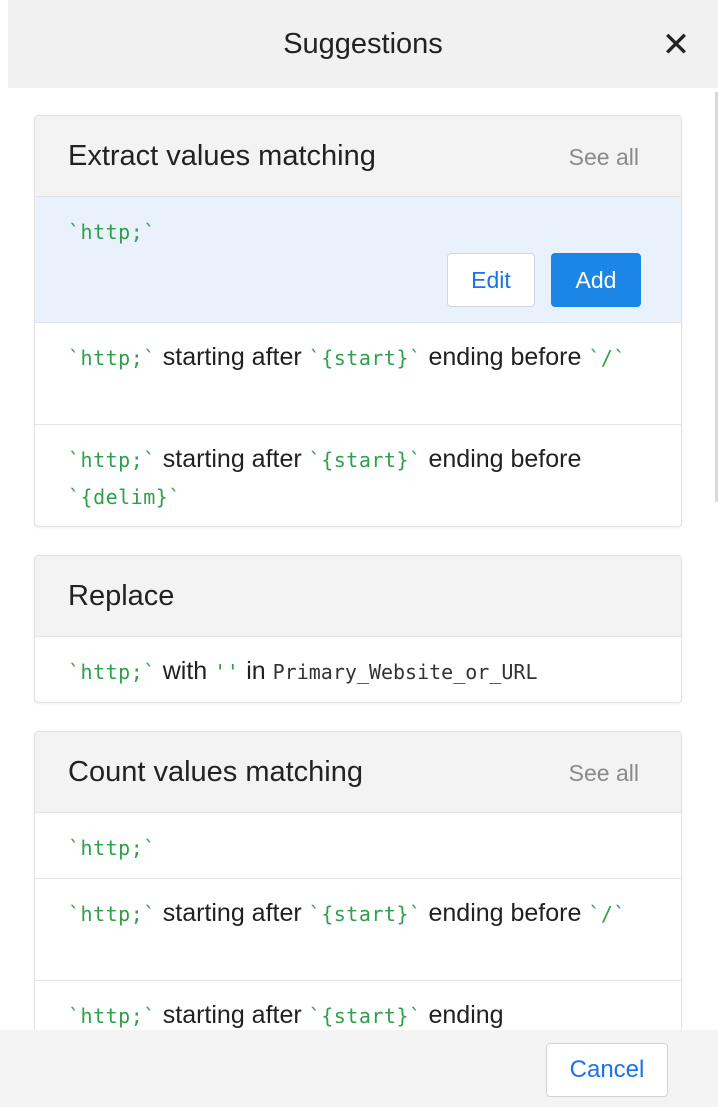 This screenshot has width=718, height=1107. What do you see at coordinates (405, 672) in the screenshot?
I see `column-name: Primary_Website_or_URL` at bounding box center [405, 672].